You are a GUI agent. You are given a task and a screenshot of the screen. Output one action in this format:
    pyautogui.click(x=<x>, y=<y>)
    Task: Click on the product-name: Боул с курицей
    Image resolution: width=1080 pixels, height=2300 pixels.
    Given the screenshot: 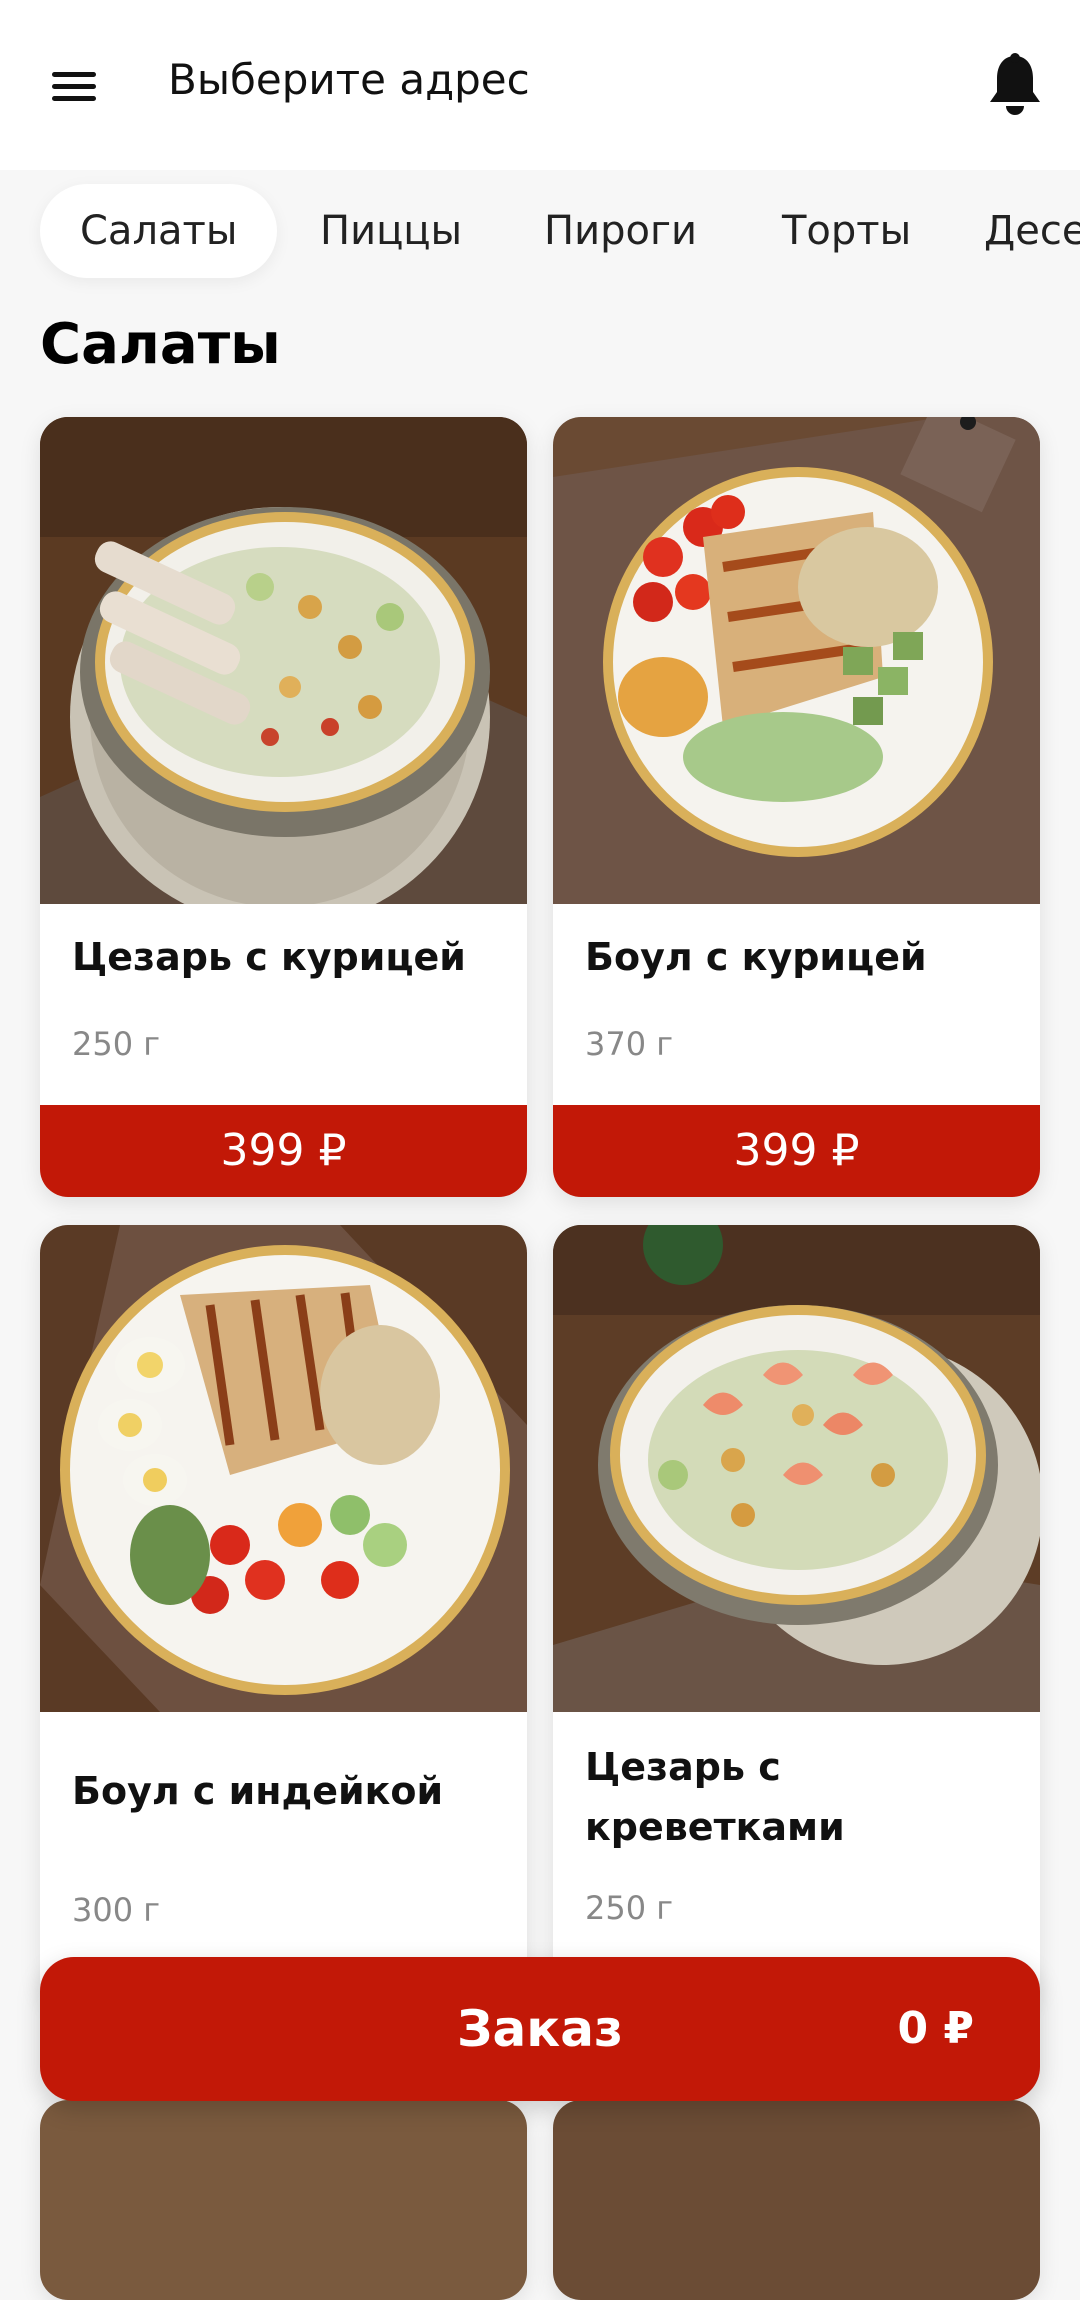 What is the action you would take?
    pyautogui.click(x=756, y=957)
    